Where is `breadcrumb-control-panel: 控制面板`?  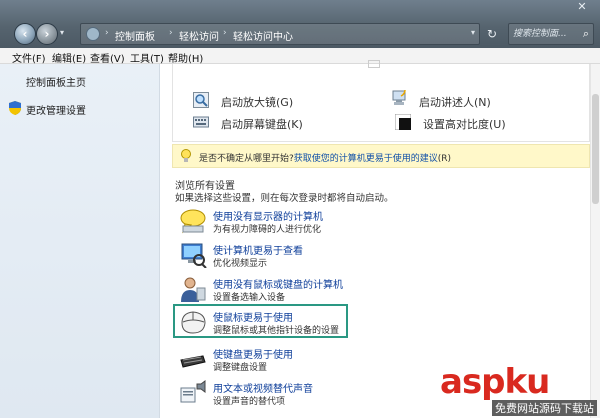 breadcrumb-control-panel: 控制面板 is located at coordinates (135, 35).